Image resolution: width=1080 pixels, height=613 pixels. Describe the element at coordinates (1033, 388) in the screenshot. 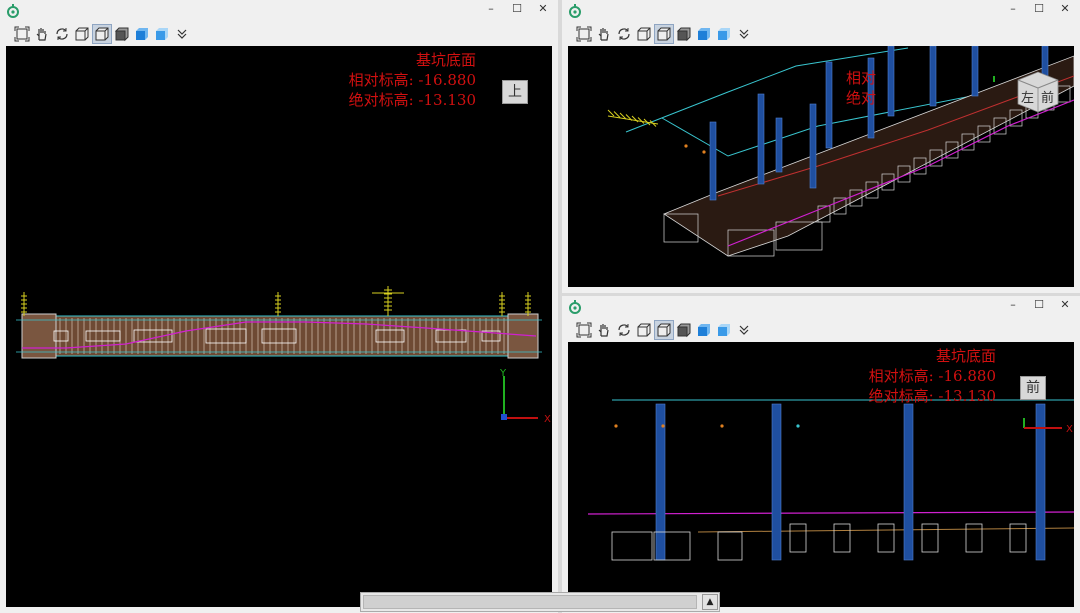

I see `view-cube: 前` at that location.